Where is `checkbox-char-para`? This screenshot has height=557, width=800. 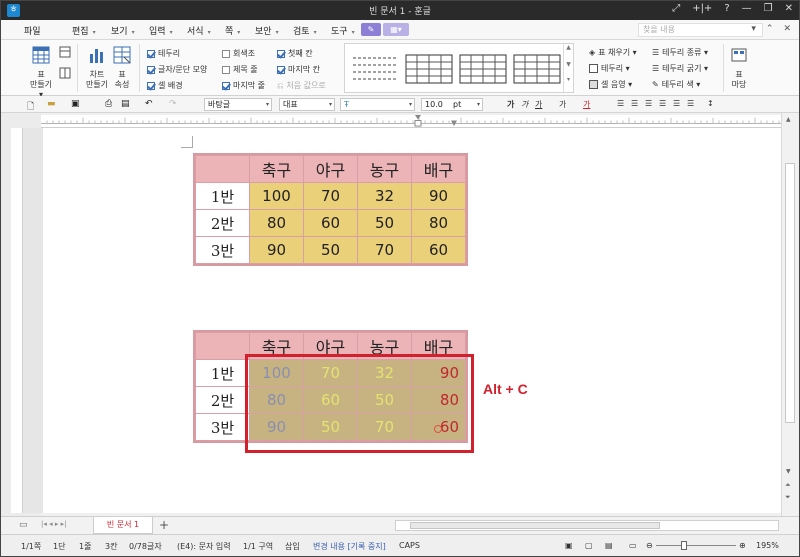
checkbox-char-para is located at coordinates (151, 69).